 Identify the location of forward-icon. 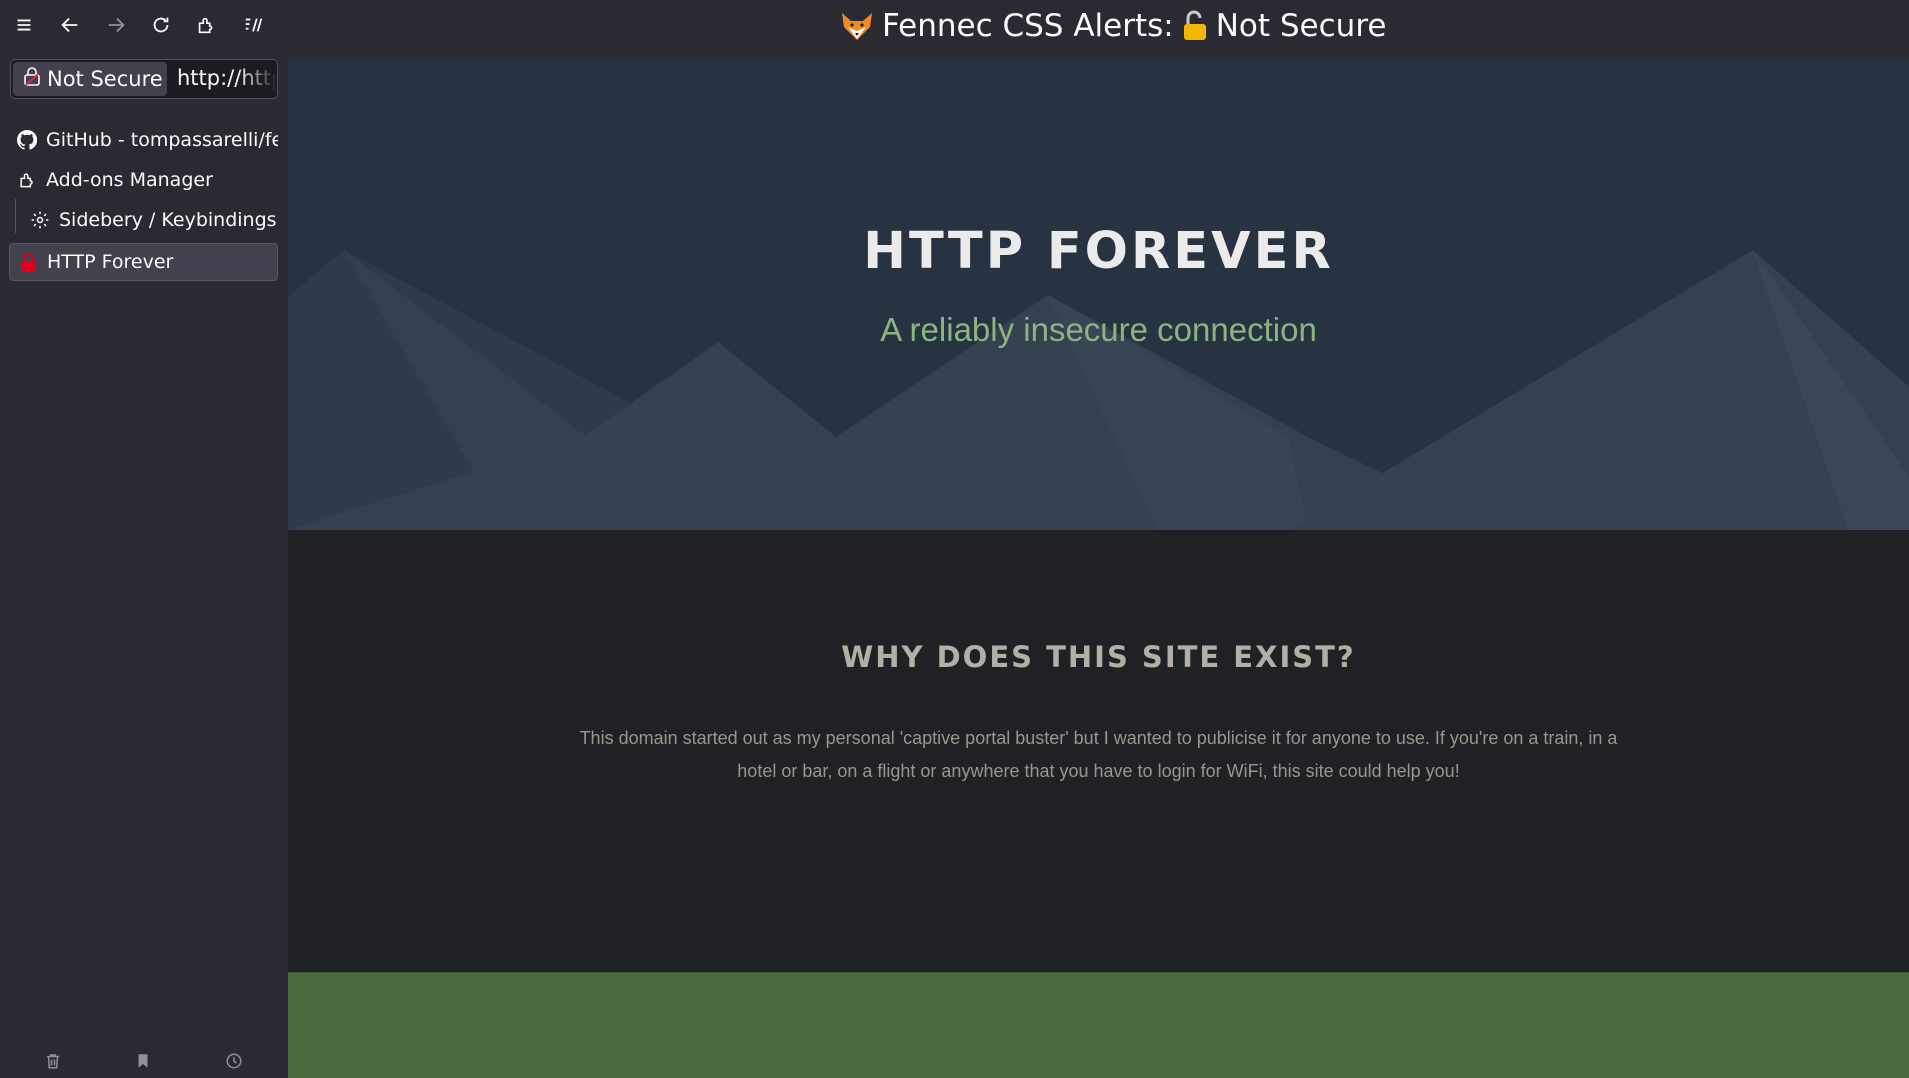
(116, 25).